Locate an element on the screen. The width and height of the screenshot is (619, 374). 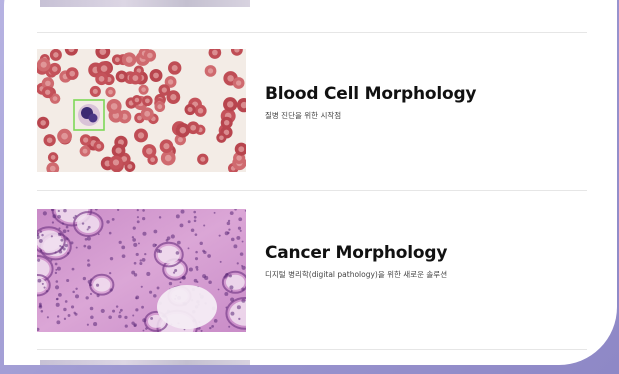
tissue-lumen is located at coordinates (235, 282).